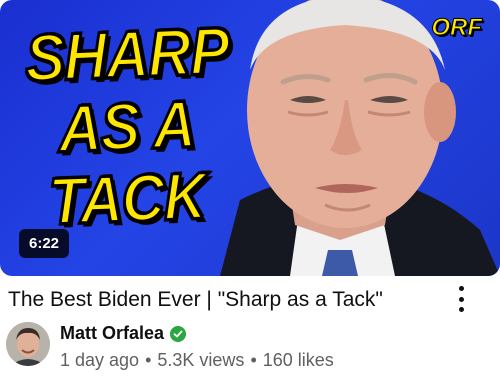 The height and width of the screenshot is (378, 500). Describe the element at coordinates (461, 299) in the screenshot. I see `vertical-ellipsis-icon` at that location.